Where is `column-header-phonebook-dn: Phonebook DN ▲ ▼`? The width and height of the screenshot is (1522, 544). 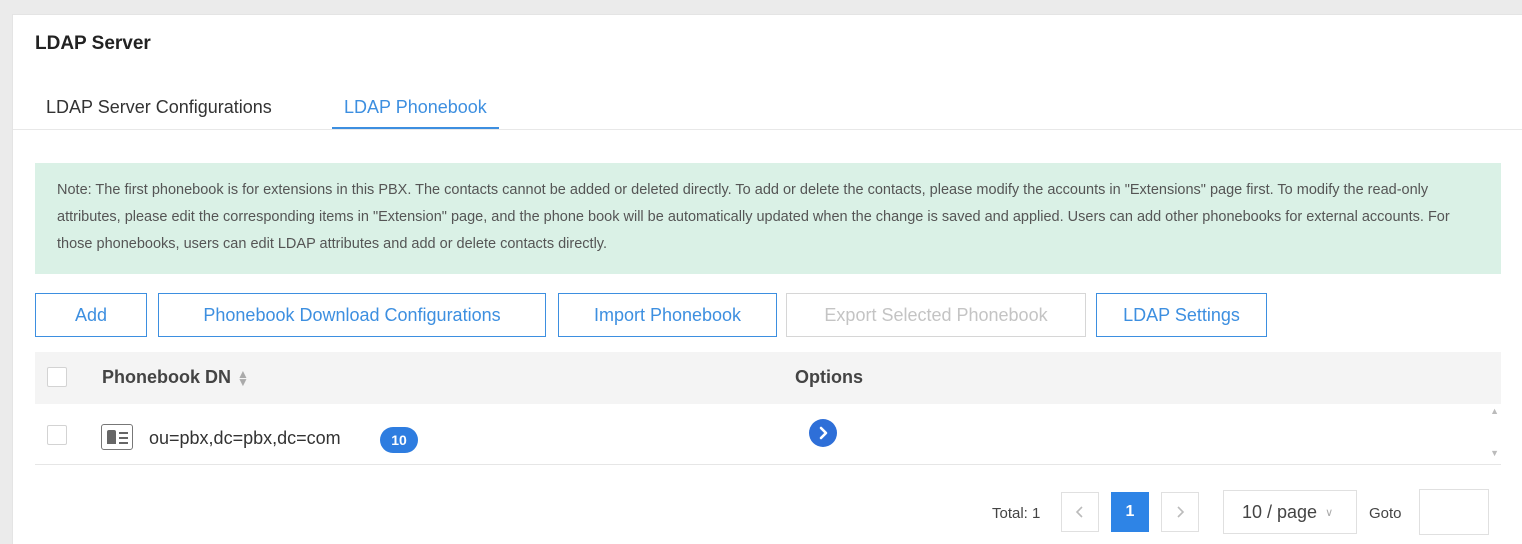
column-header-phonebook-dn: Phonebook DN ▲ ▼ is located at coordinates (175, 377).